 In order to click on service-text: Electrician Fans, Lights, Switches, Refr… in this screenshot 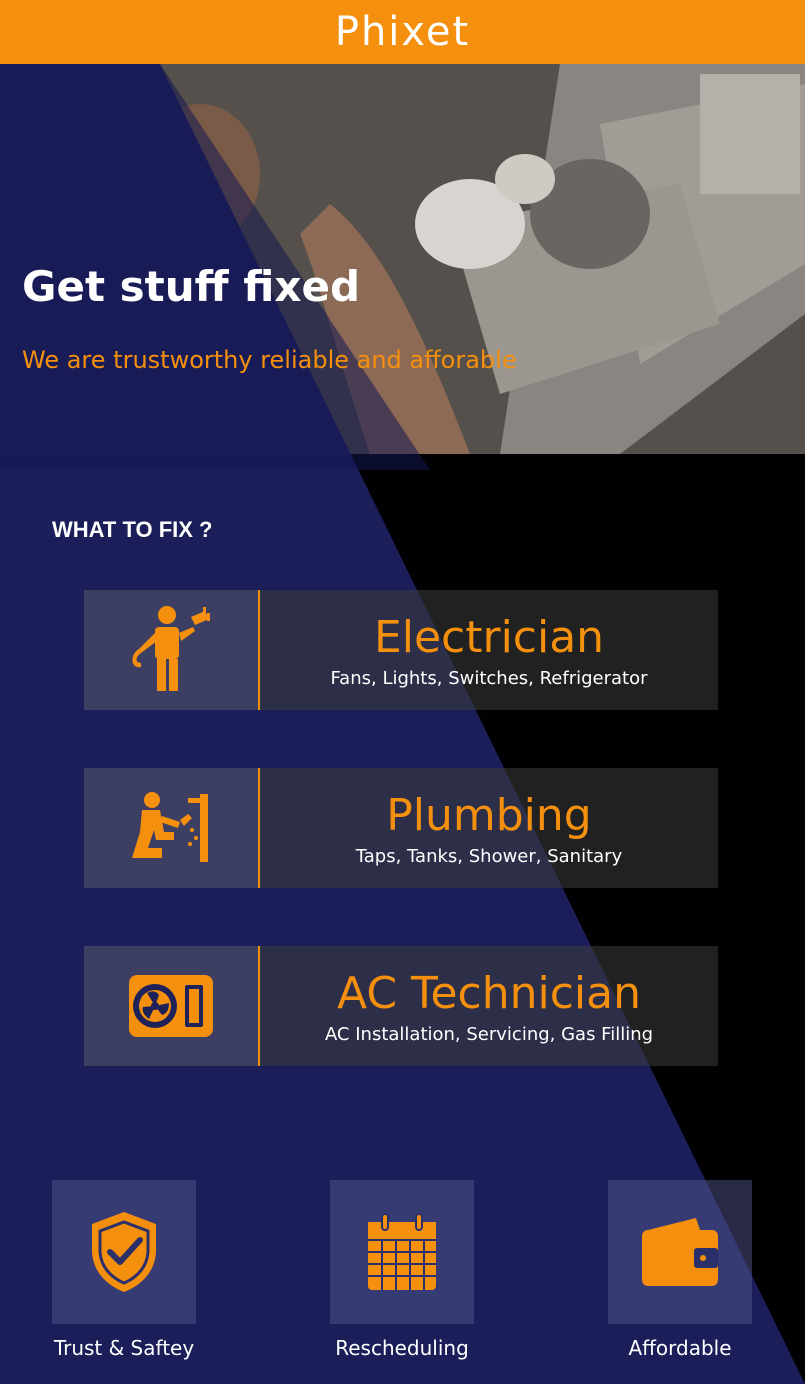, I will do `click(489, 650)`.